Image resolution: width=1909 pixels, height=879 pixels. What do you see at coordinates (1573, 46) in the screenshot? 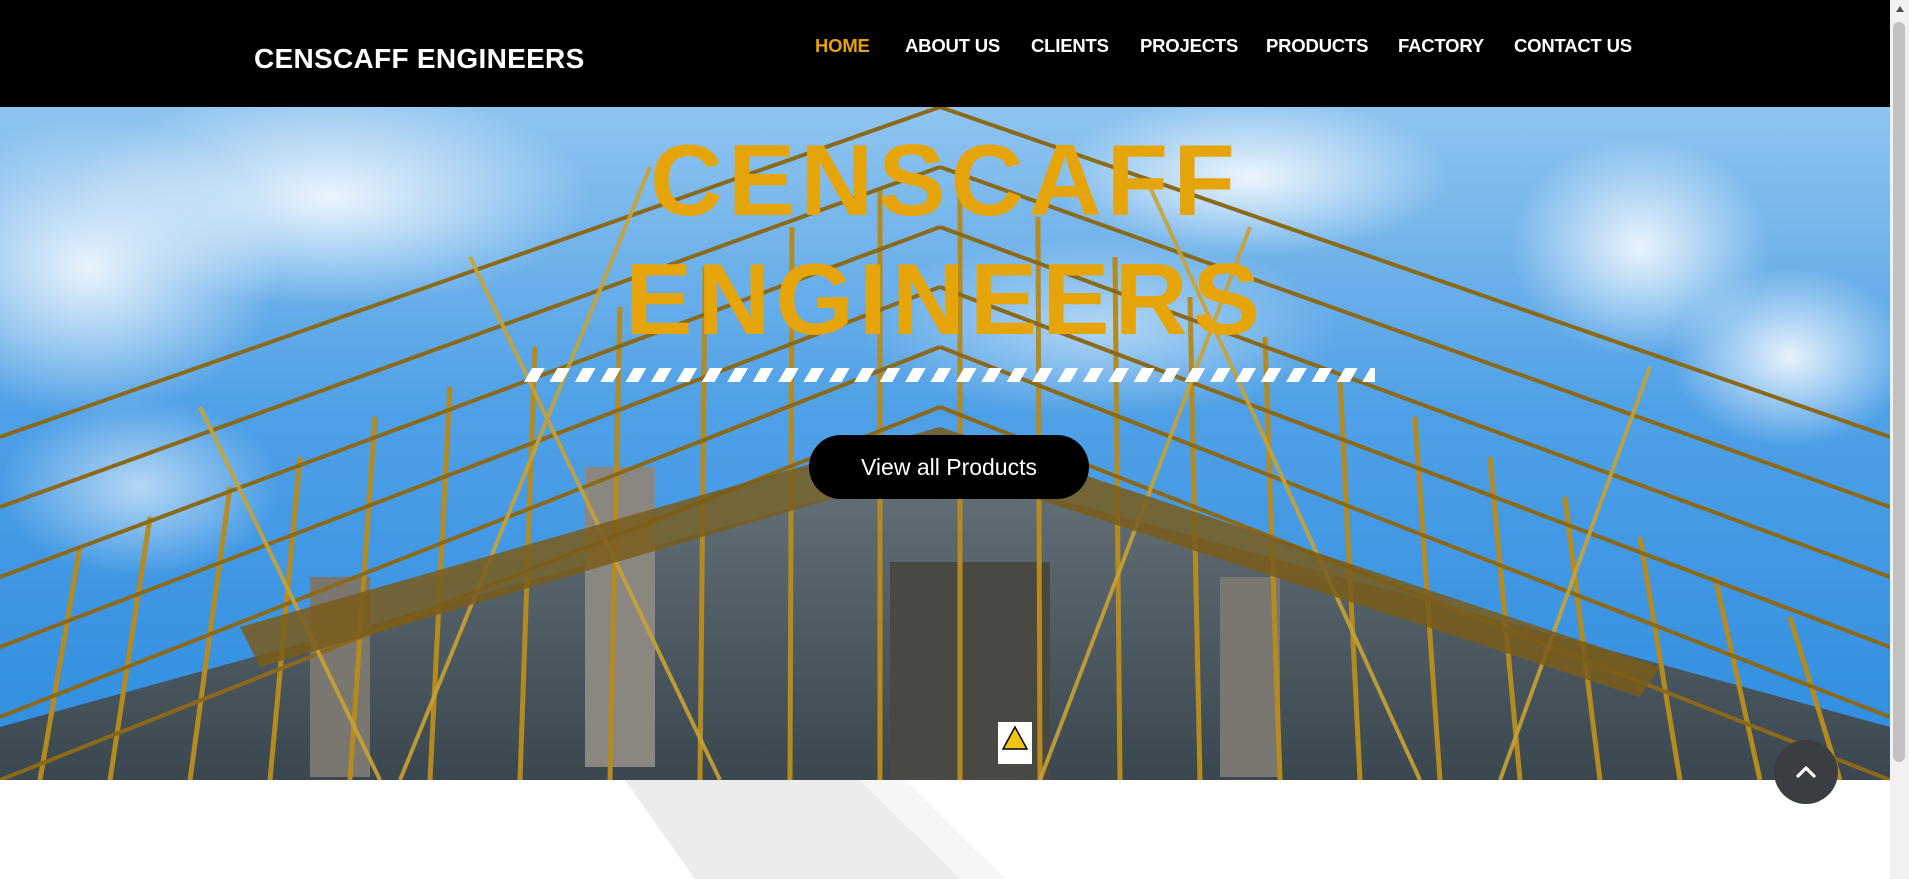
I see `nav-contact-us: CONTACT US` at bounding box center [1573, 46].